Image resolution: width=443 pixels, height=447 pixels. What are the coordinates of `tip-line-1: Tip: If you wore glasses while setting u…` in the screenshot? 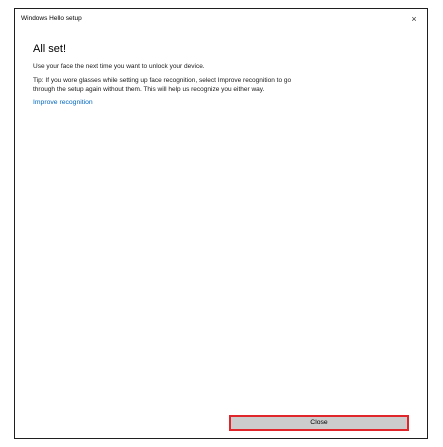 It's located at (162, 80).